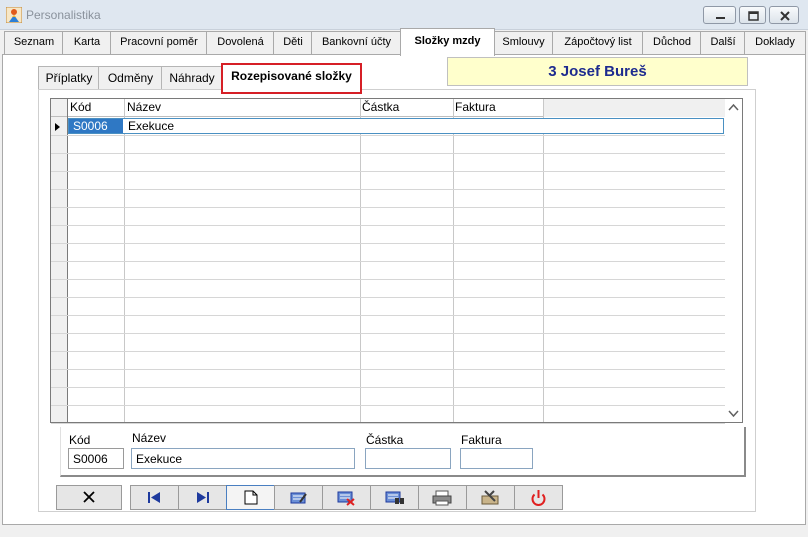  I want to click on minimize-button, so click(719, 15).